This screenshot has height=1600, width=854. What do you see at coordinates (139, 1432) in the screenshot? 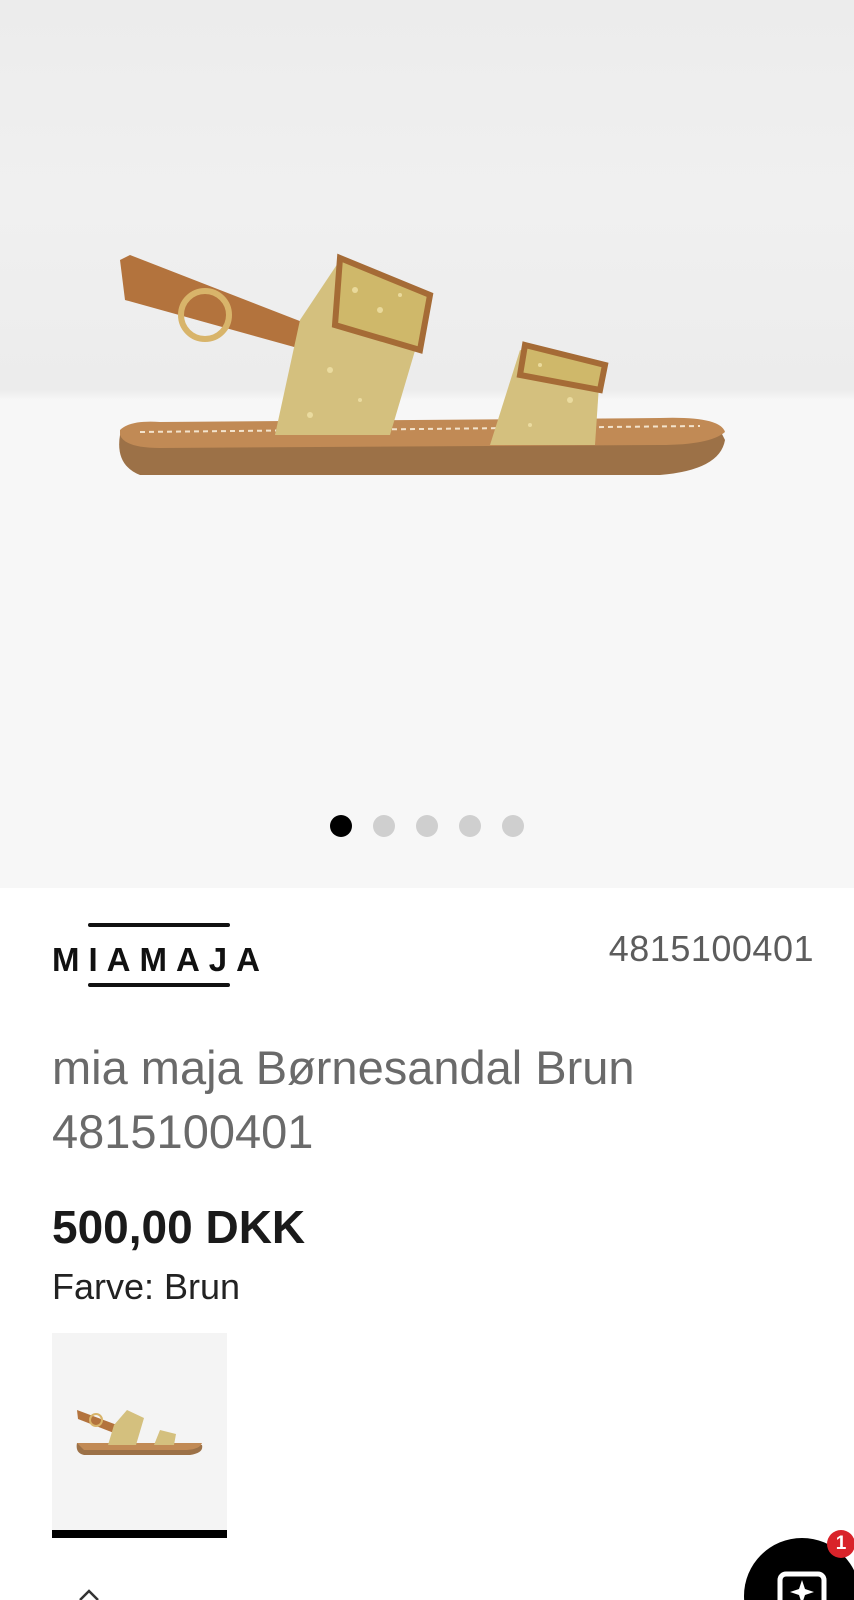
I see `sandal-thumbnail-icon` at bounding box center [139, 1432].